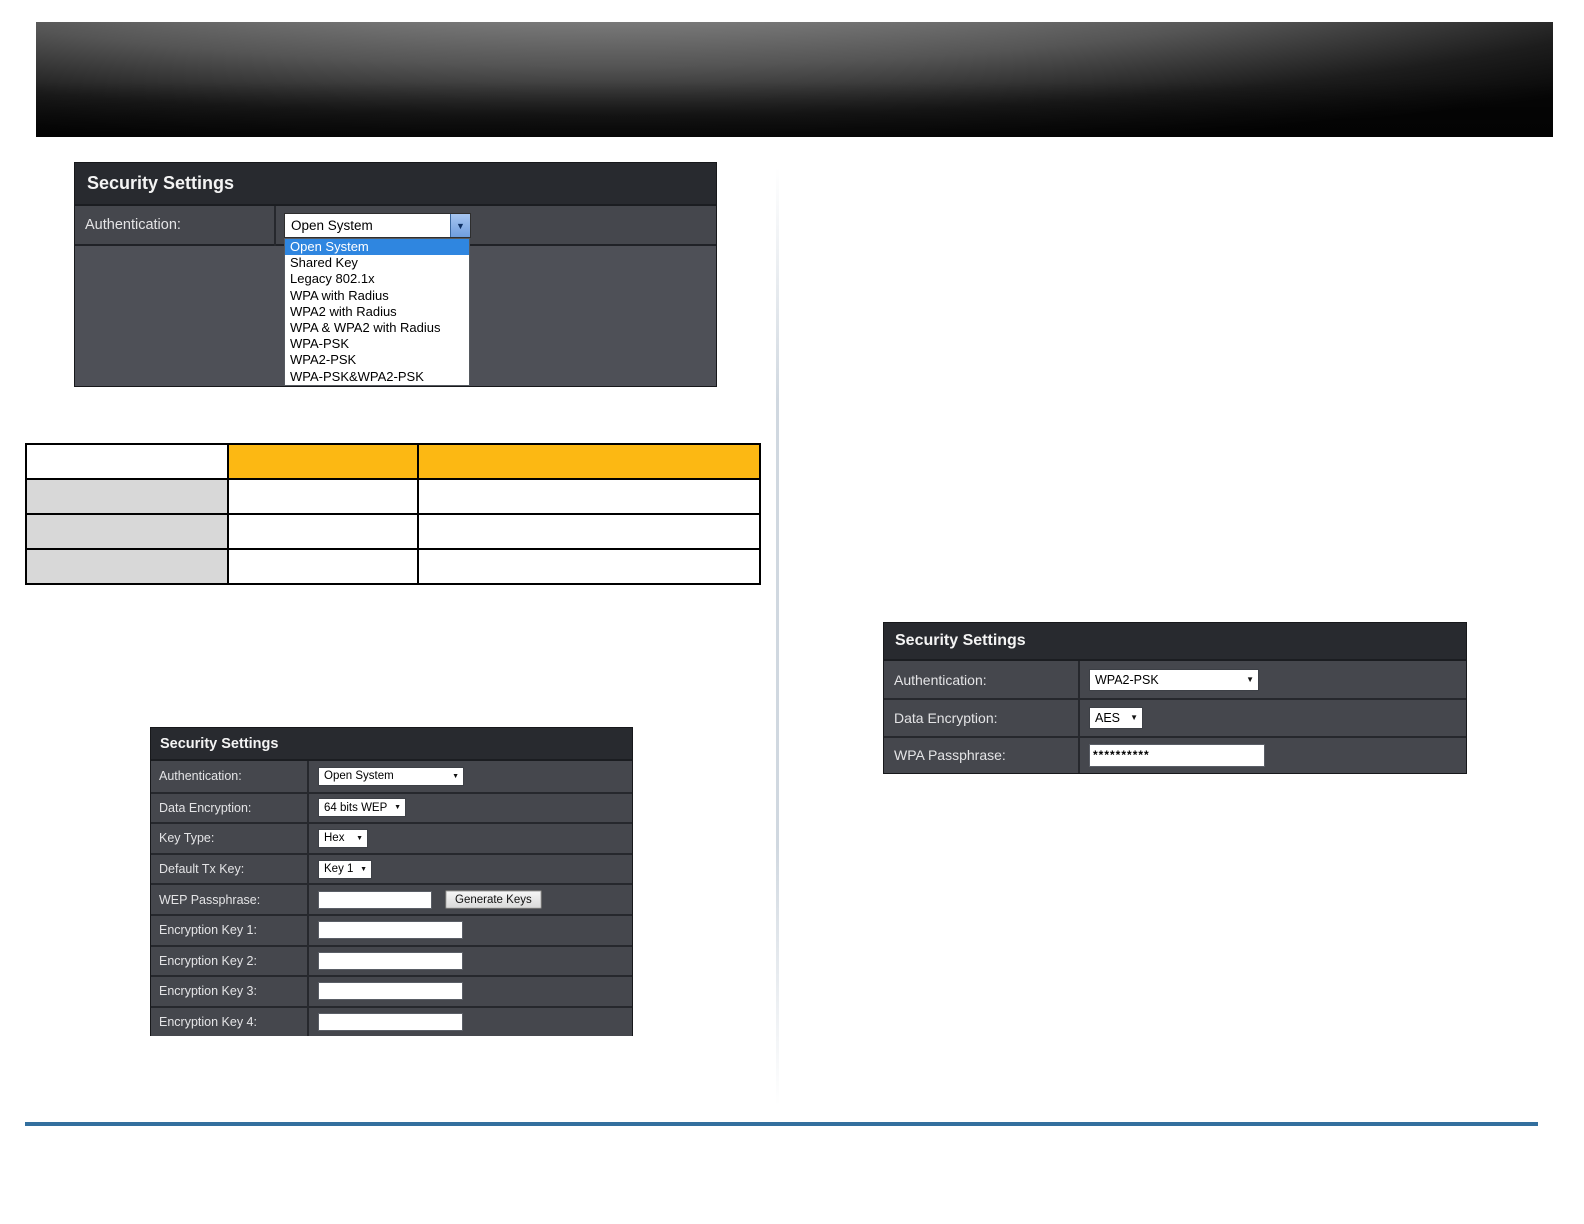 The height and width of the screenshot is (1224, 1584). I want to click on page-column-divider, so click(777, 637).